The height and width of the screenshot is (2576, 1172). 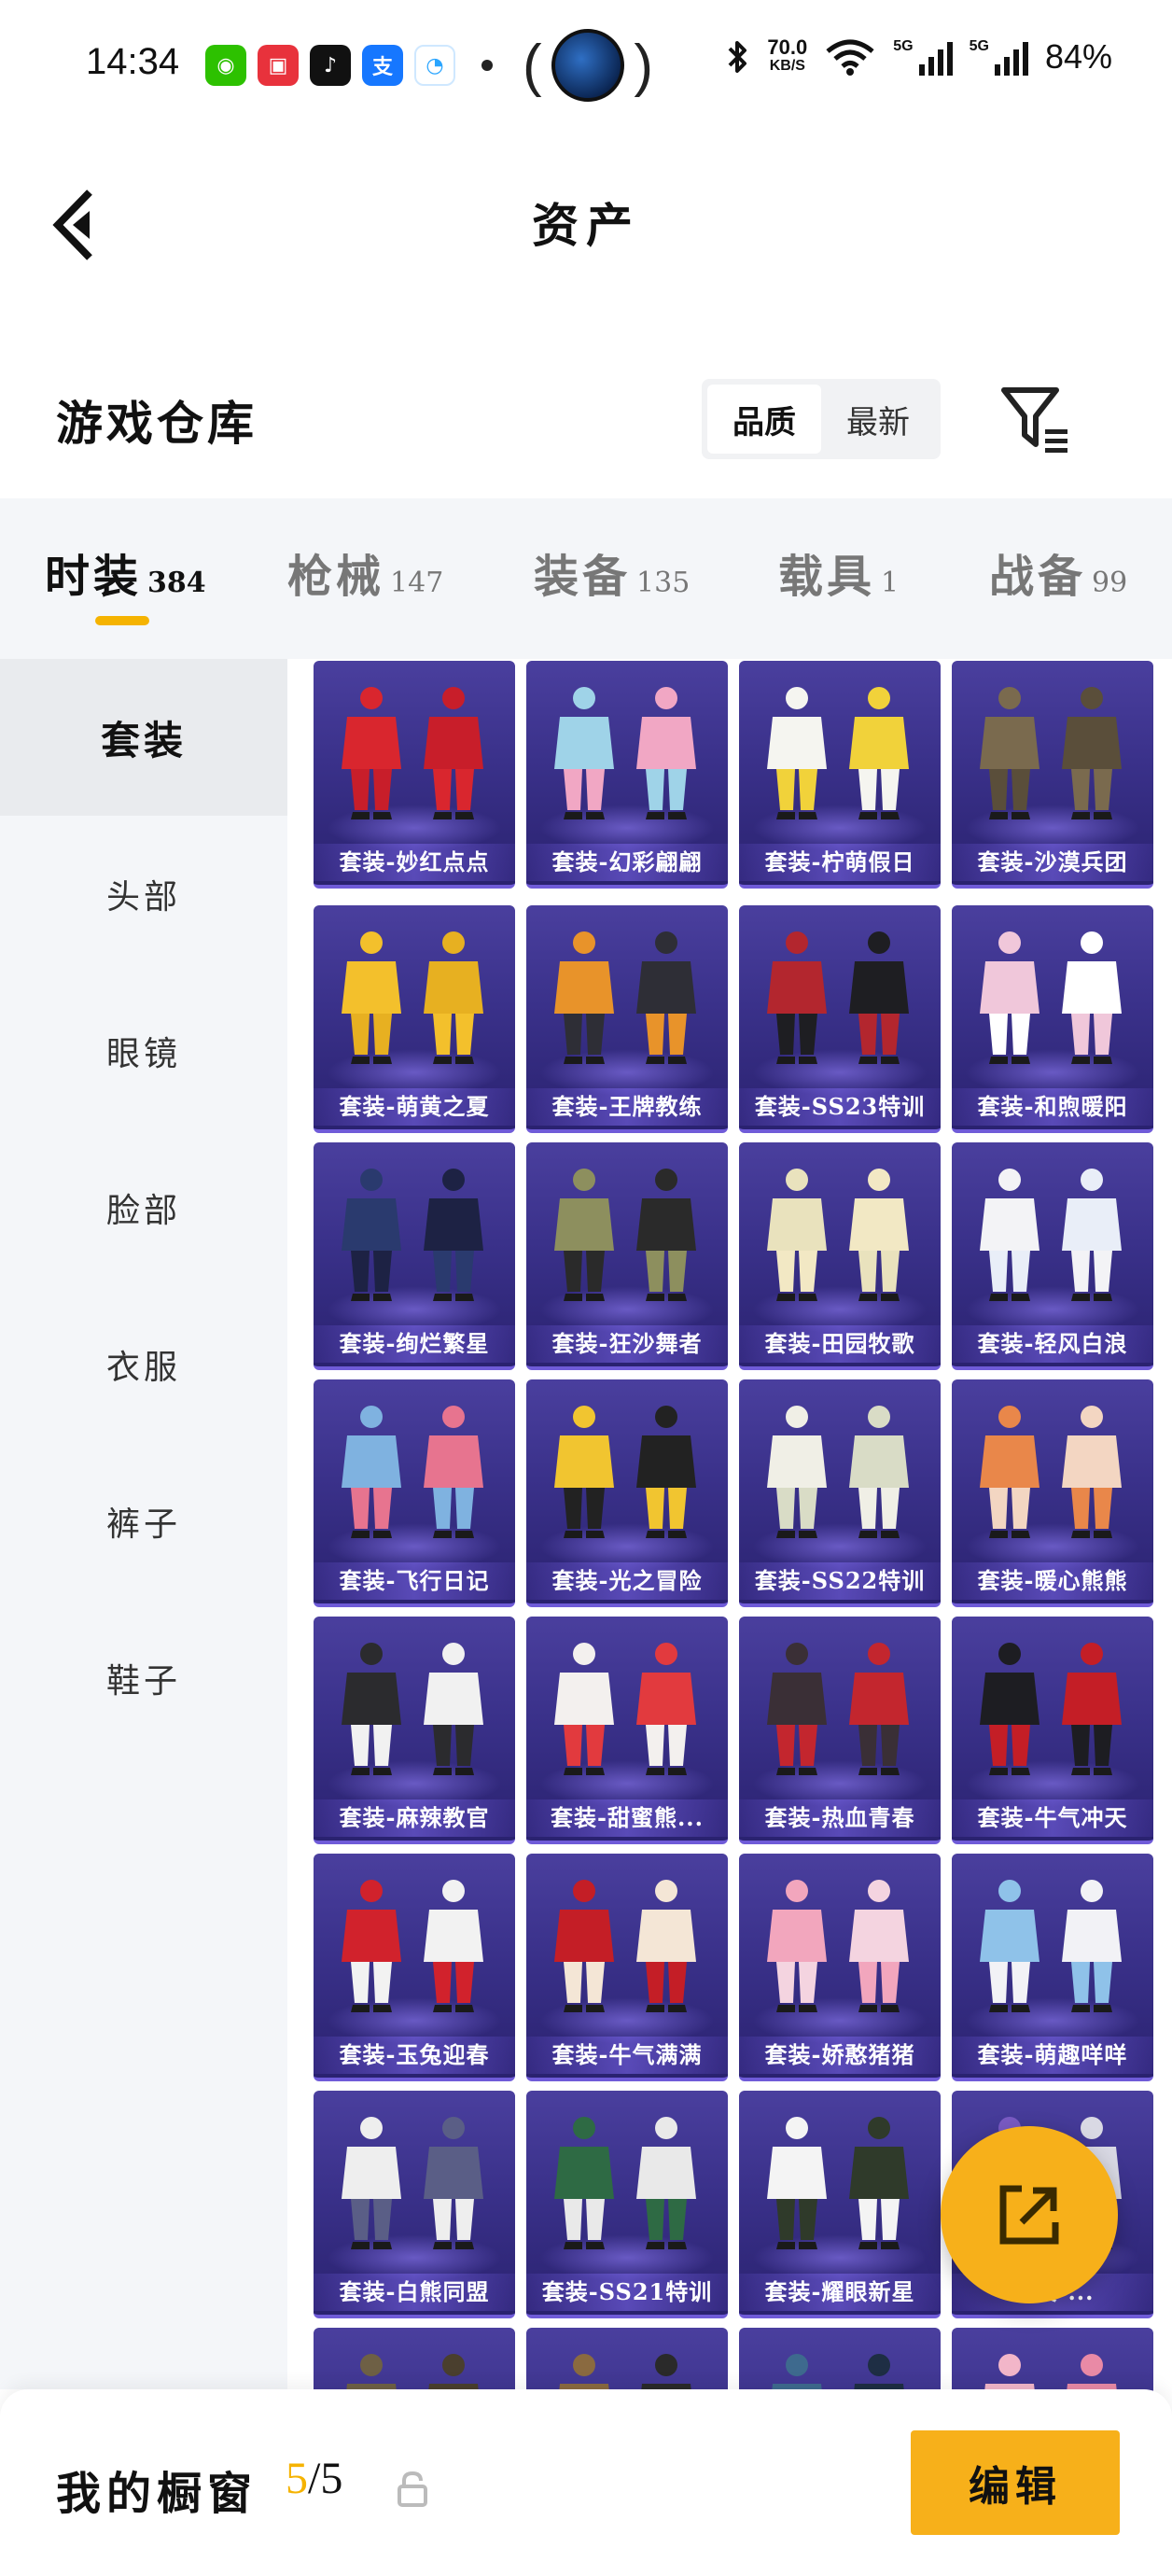 I want to click on outfit-card: 套装-绚烂繁星, so click(x=414, y=1256).